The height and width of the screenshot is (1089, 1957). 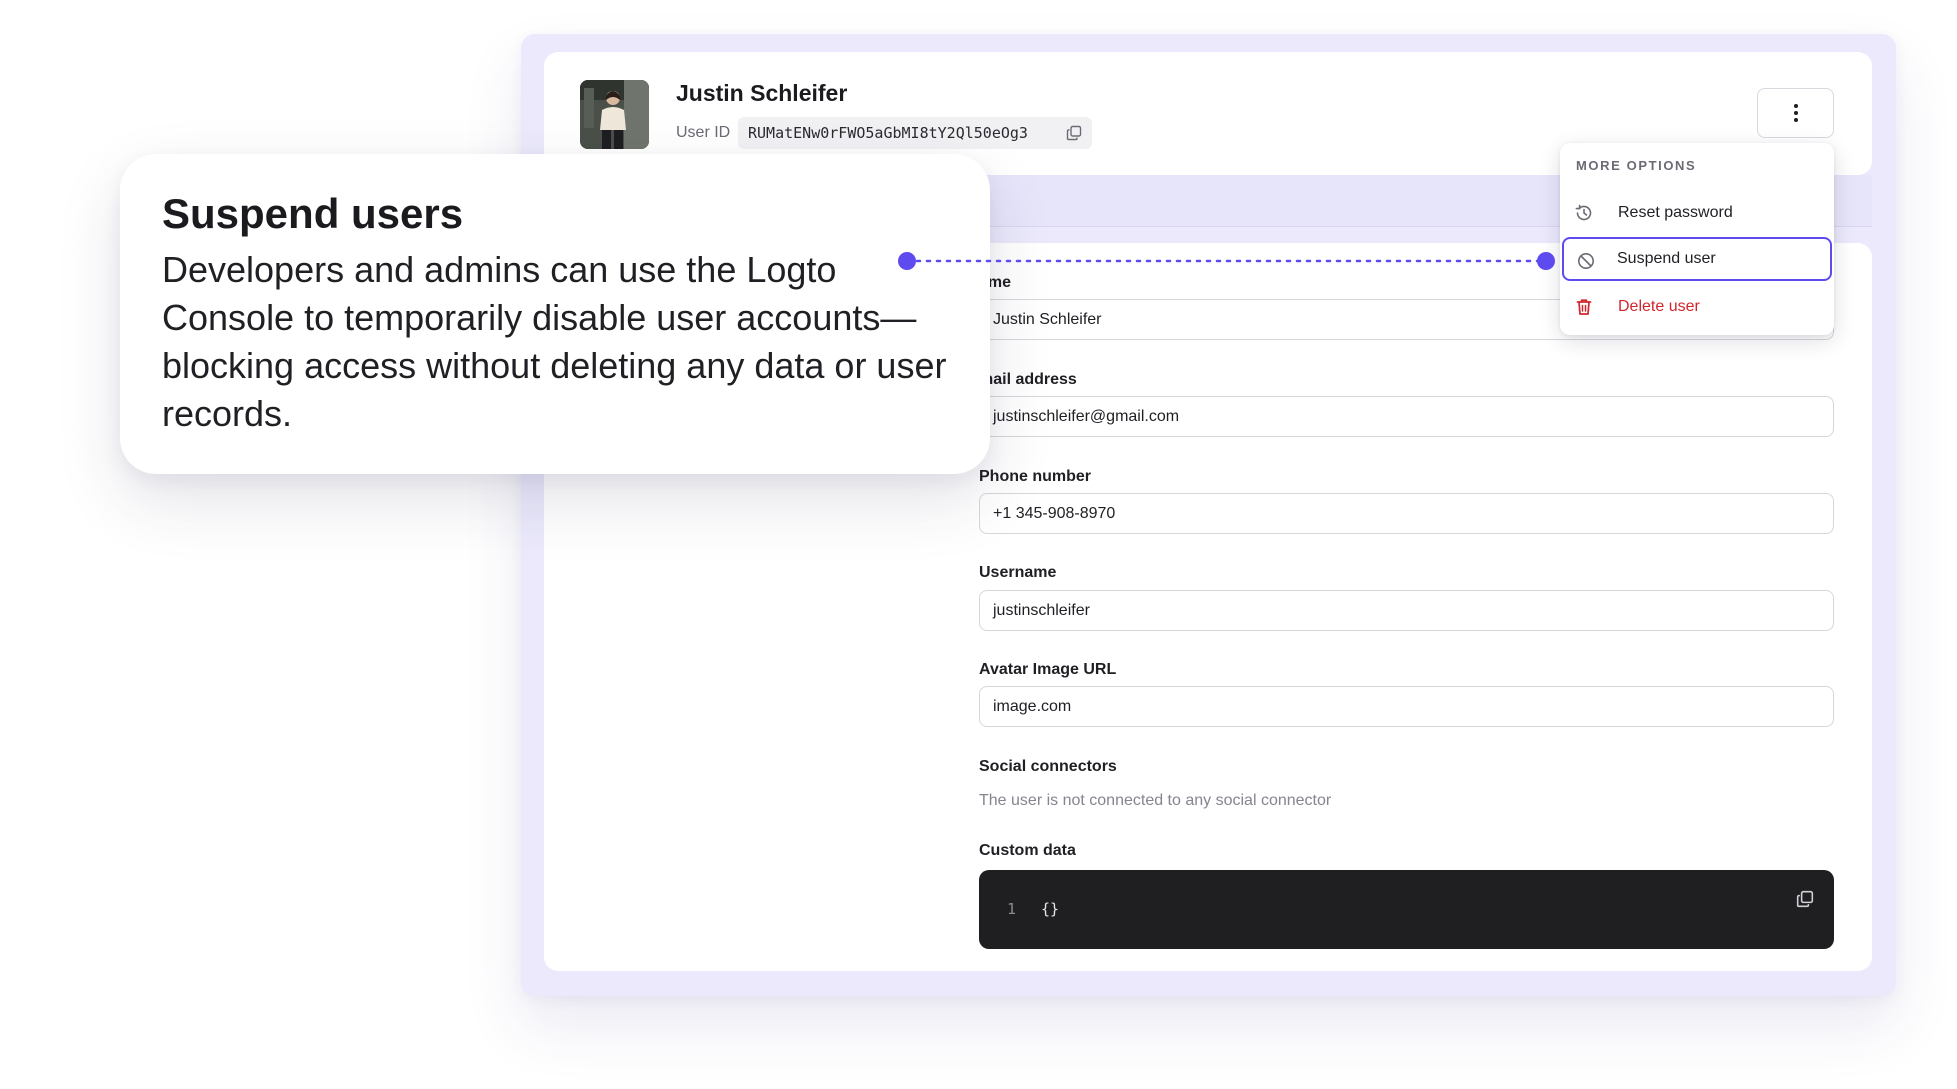 What do you see at coordinates (1406, 610) in the screenshot?
I see `username-field: justinschleifer` at bounding box center [1406, 610].